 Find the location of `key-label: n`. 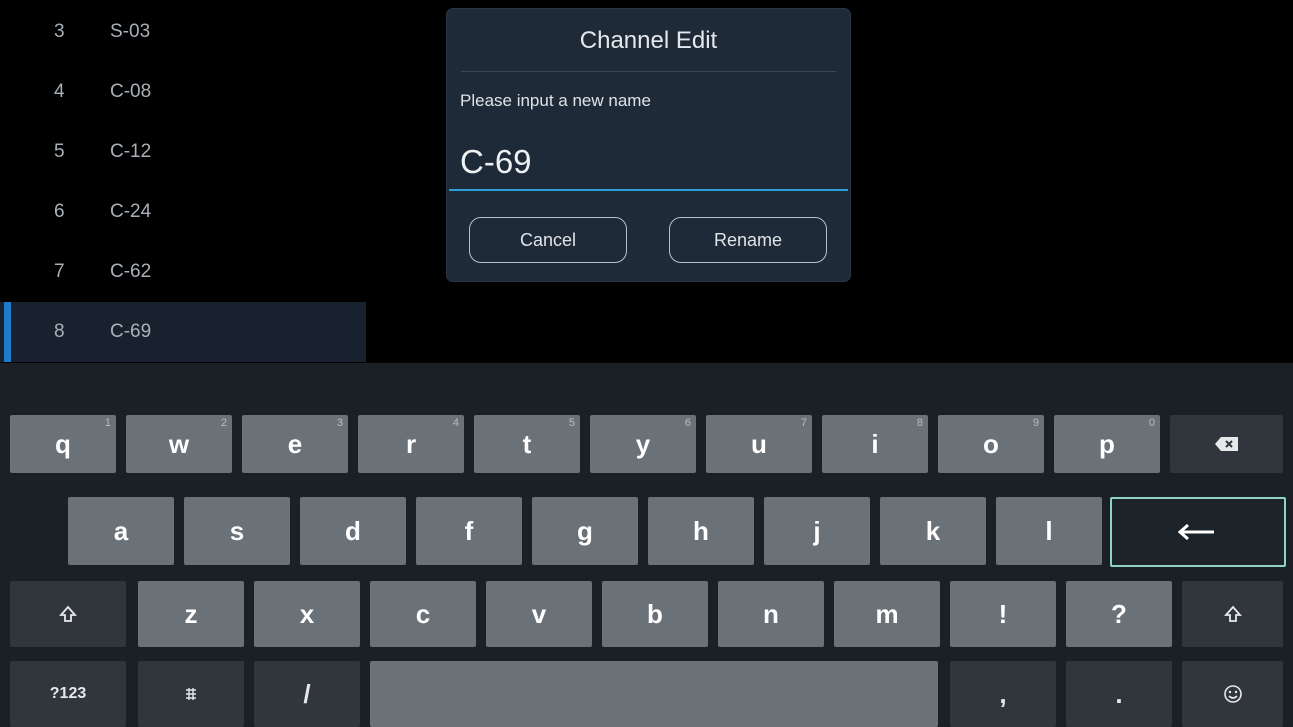

key-label: n is located at coordinates (771, 613).